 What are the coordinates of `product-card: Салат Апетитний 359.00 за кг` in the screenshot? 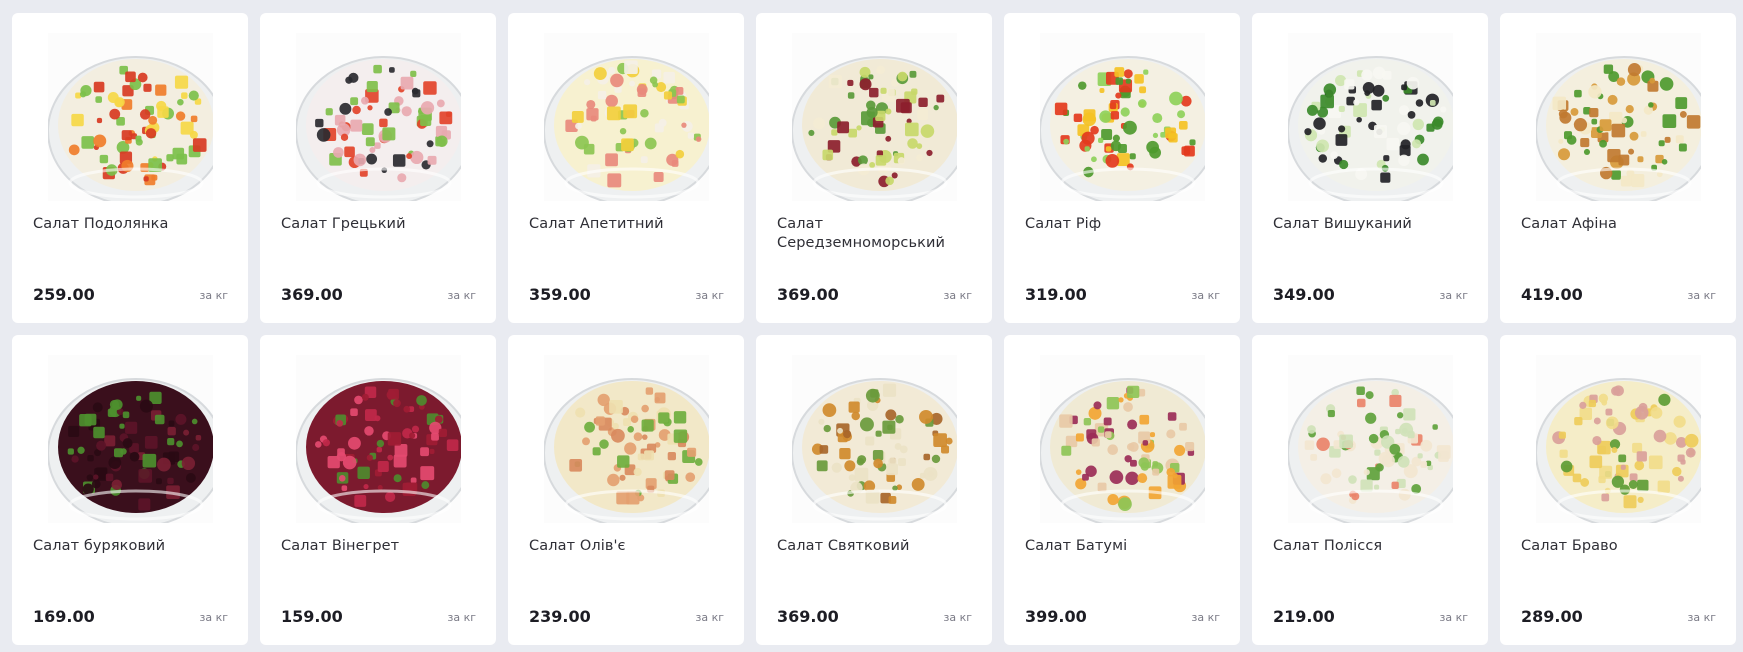 It's located at (626, 168).